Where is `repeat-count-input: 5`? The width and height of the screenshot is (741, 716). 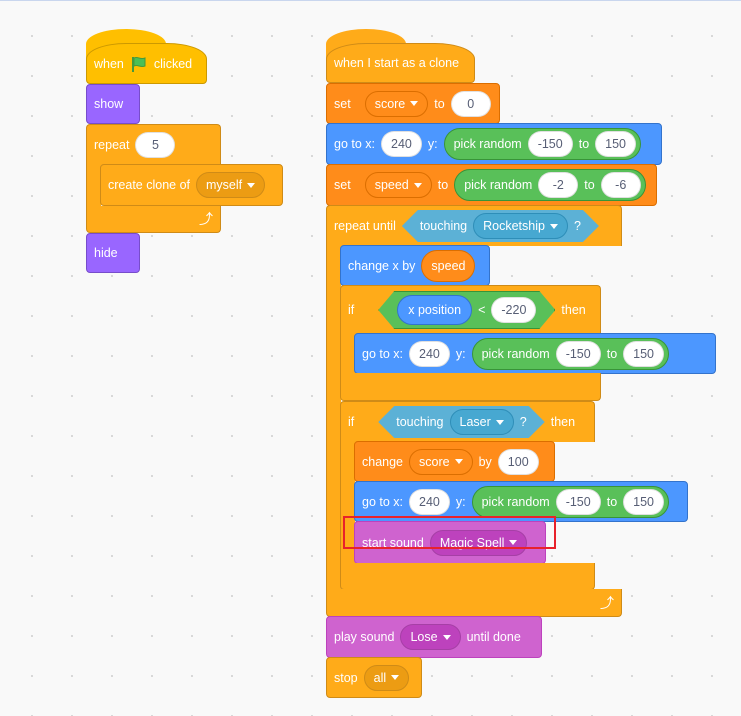 repeat-count-input: 5 is located at coordinates (155, 145).